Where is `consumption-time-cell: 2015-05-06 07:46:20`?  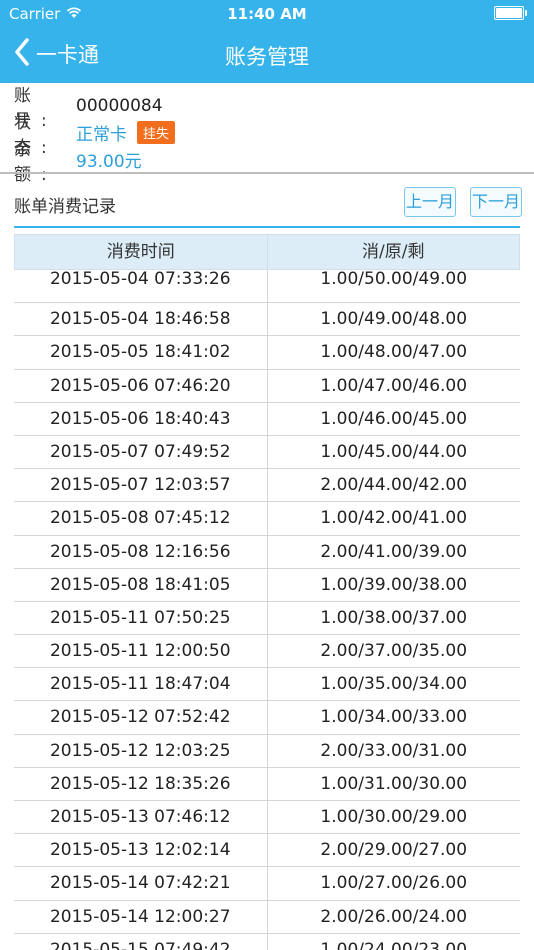
consumption-time-cell: 2015-05-06 07:46:20 is located at coordinates (141, 385).